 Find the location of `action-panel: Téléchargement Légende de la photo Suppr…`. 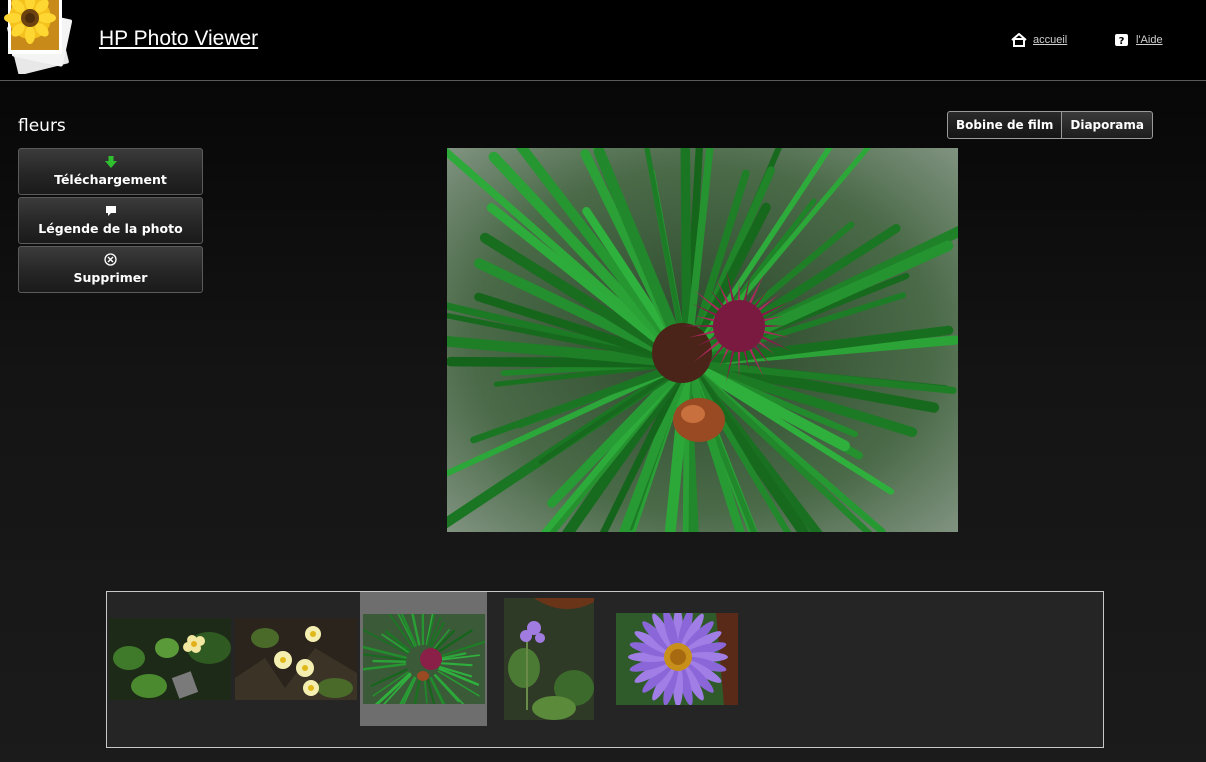

action-panel: Téléchargement Légende de la photo Suppr… is located at coordinates (110, 221).